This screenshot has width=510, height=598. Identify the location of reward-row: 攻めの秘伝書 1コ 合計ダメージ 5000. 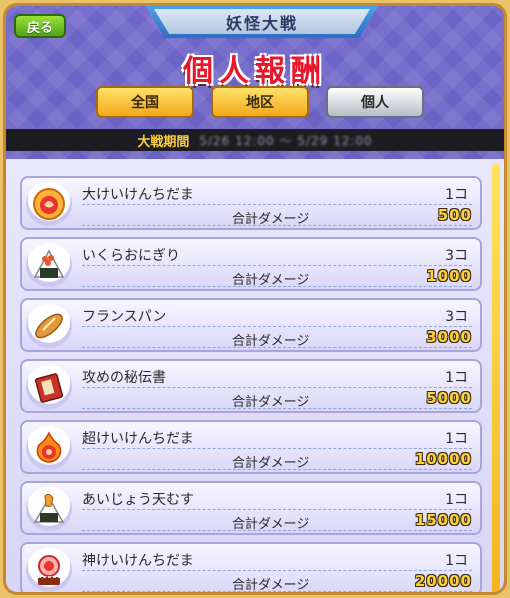
(251, 386).